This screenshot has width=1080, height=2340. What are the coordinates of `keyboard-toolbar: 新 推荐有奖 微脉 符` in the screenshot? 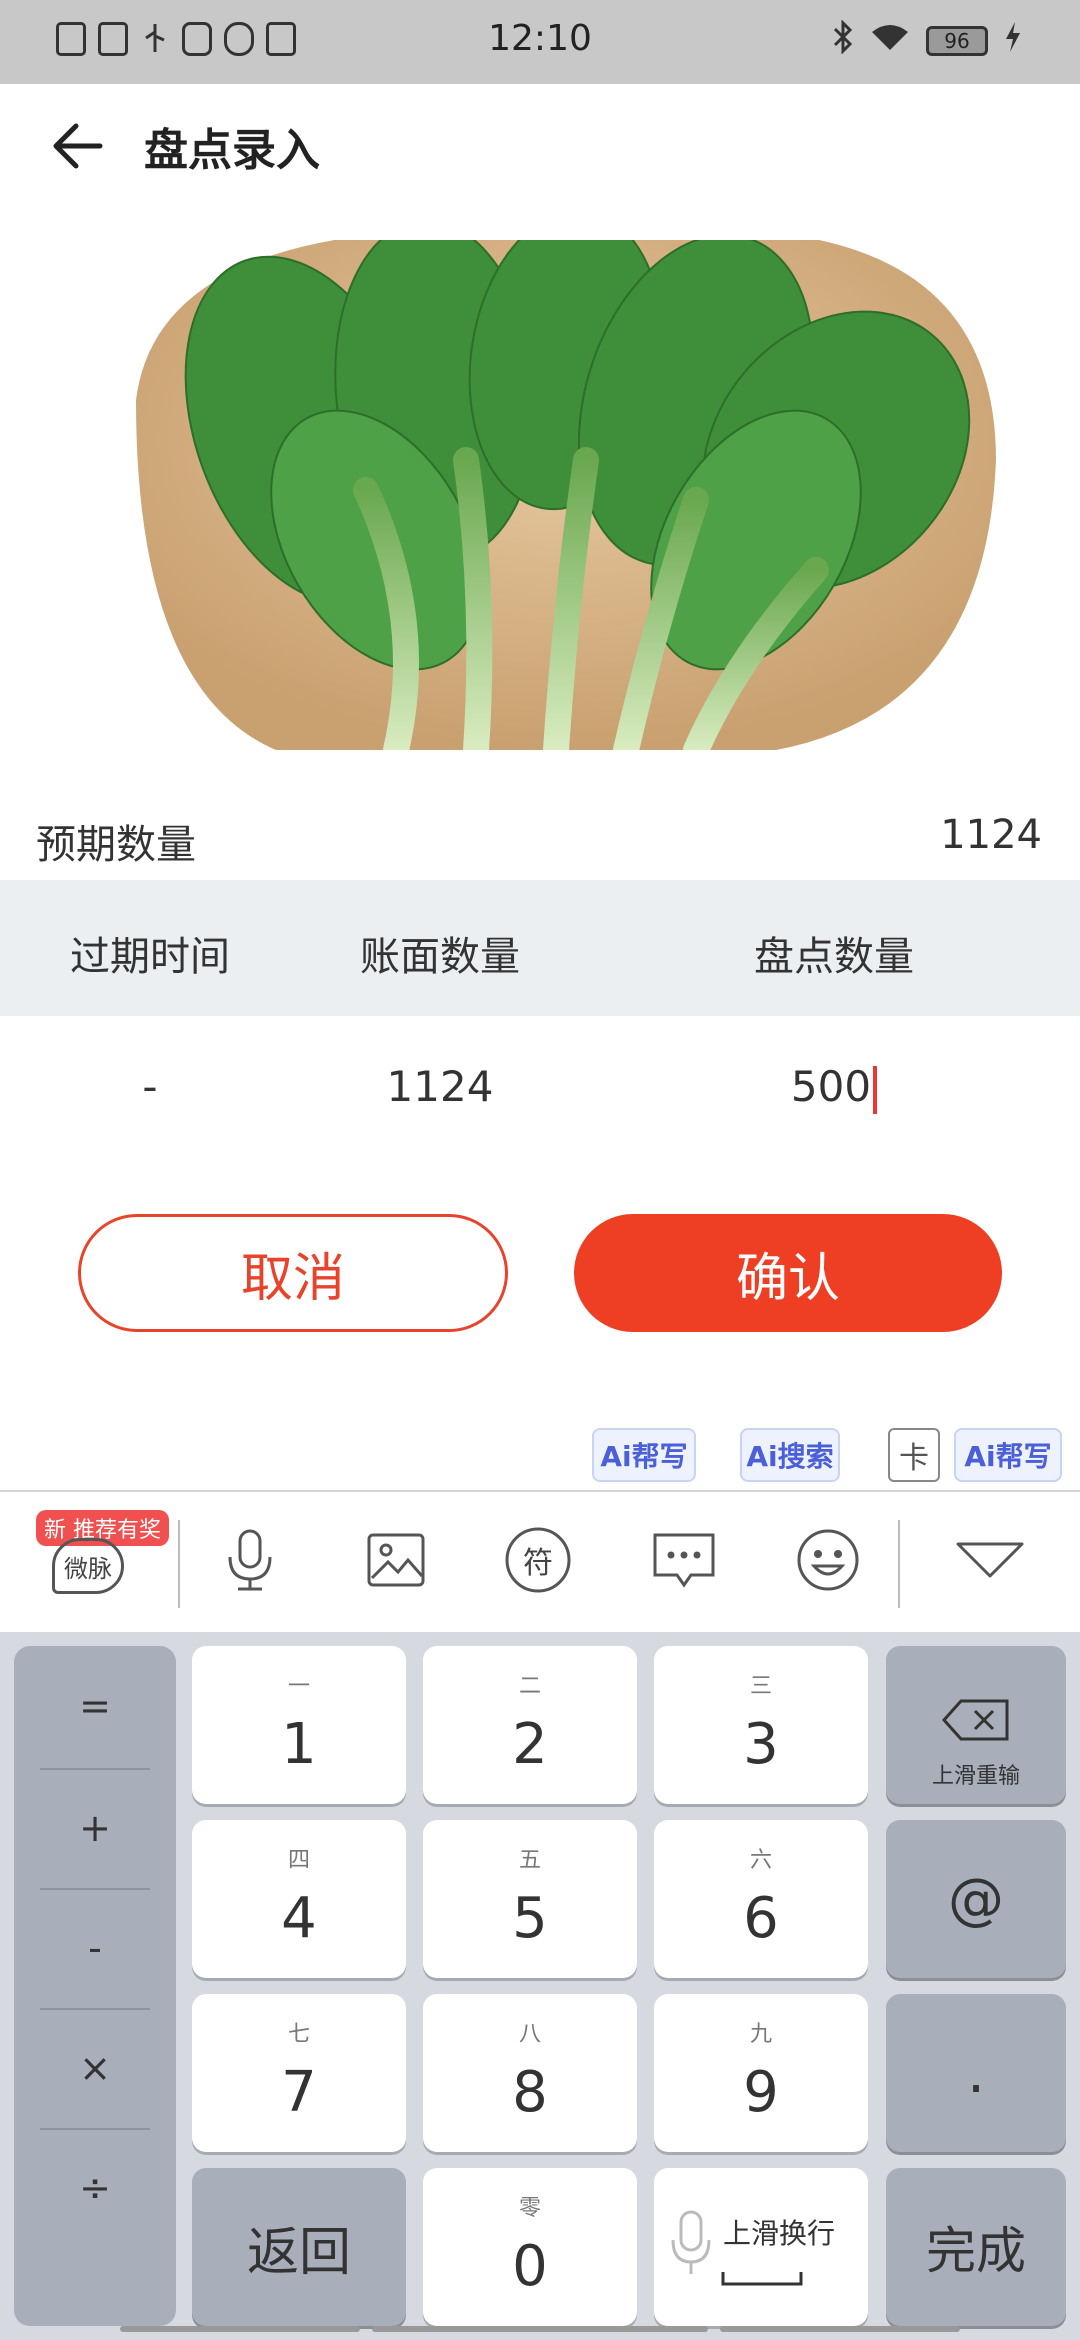 It's located at (540, 1561).